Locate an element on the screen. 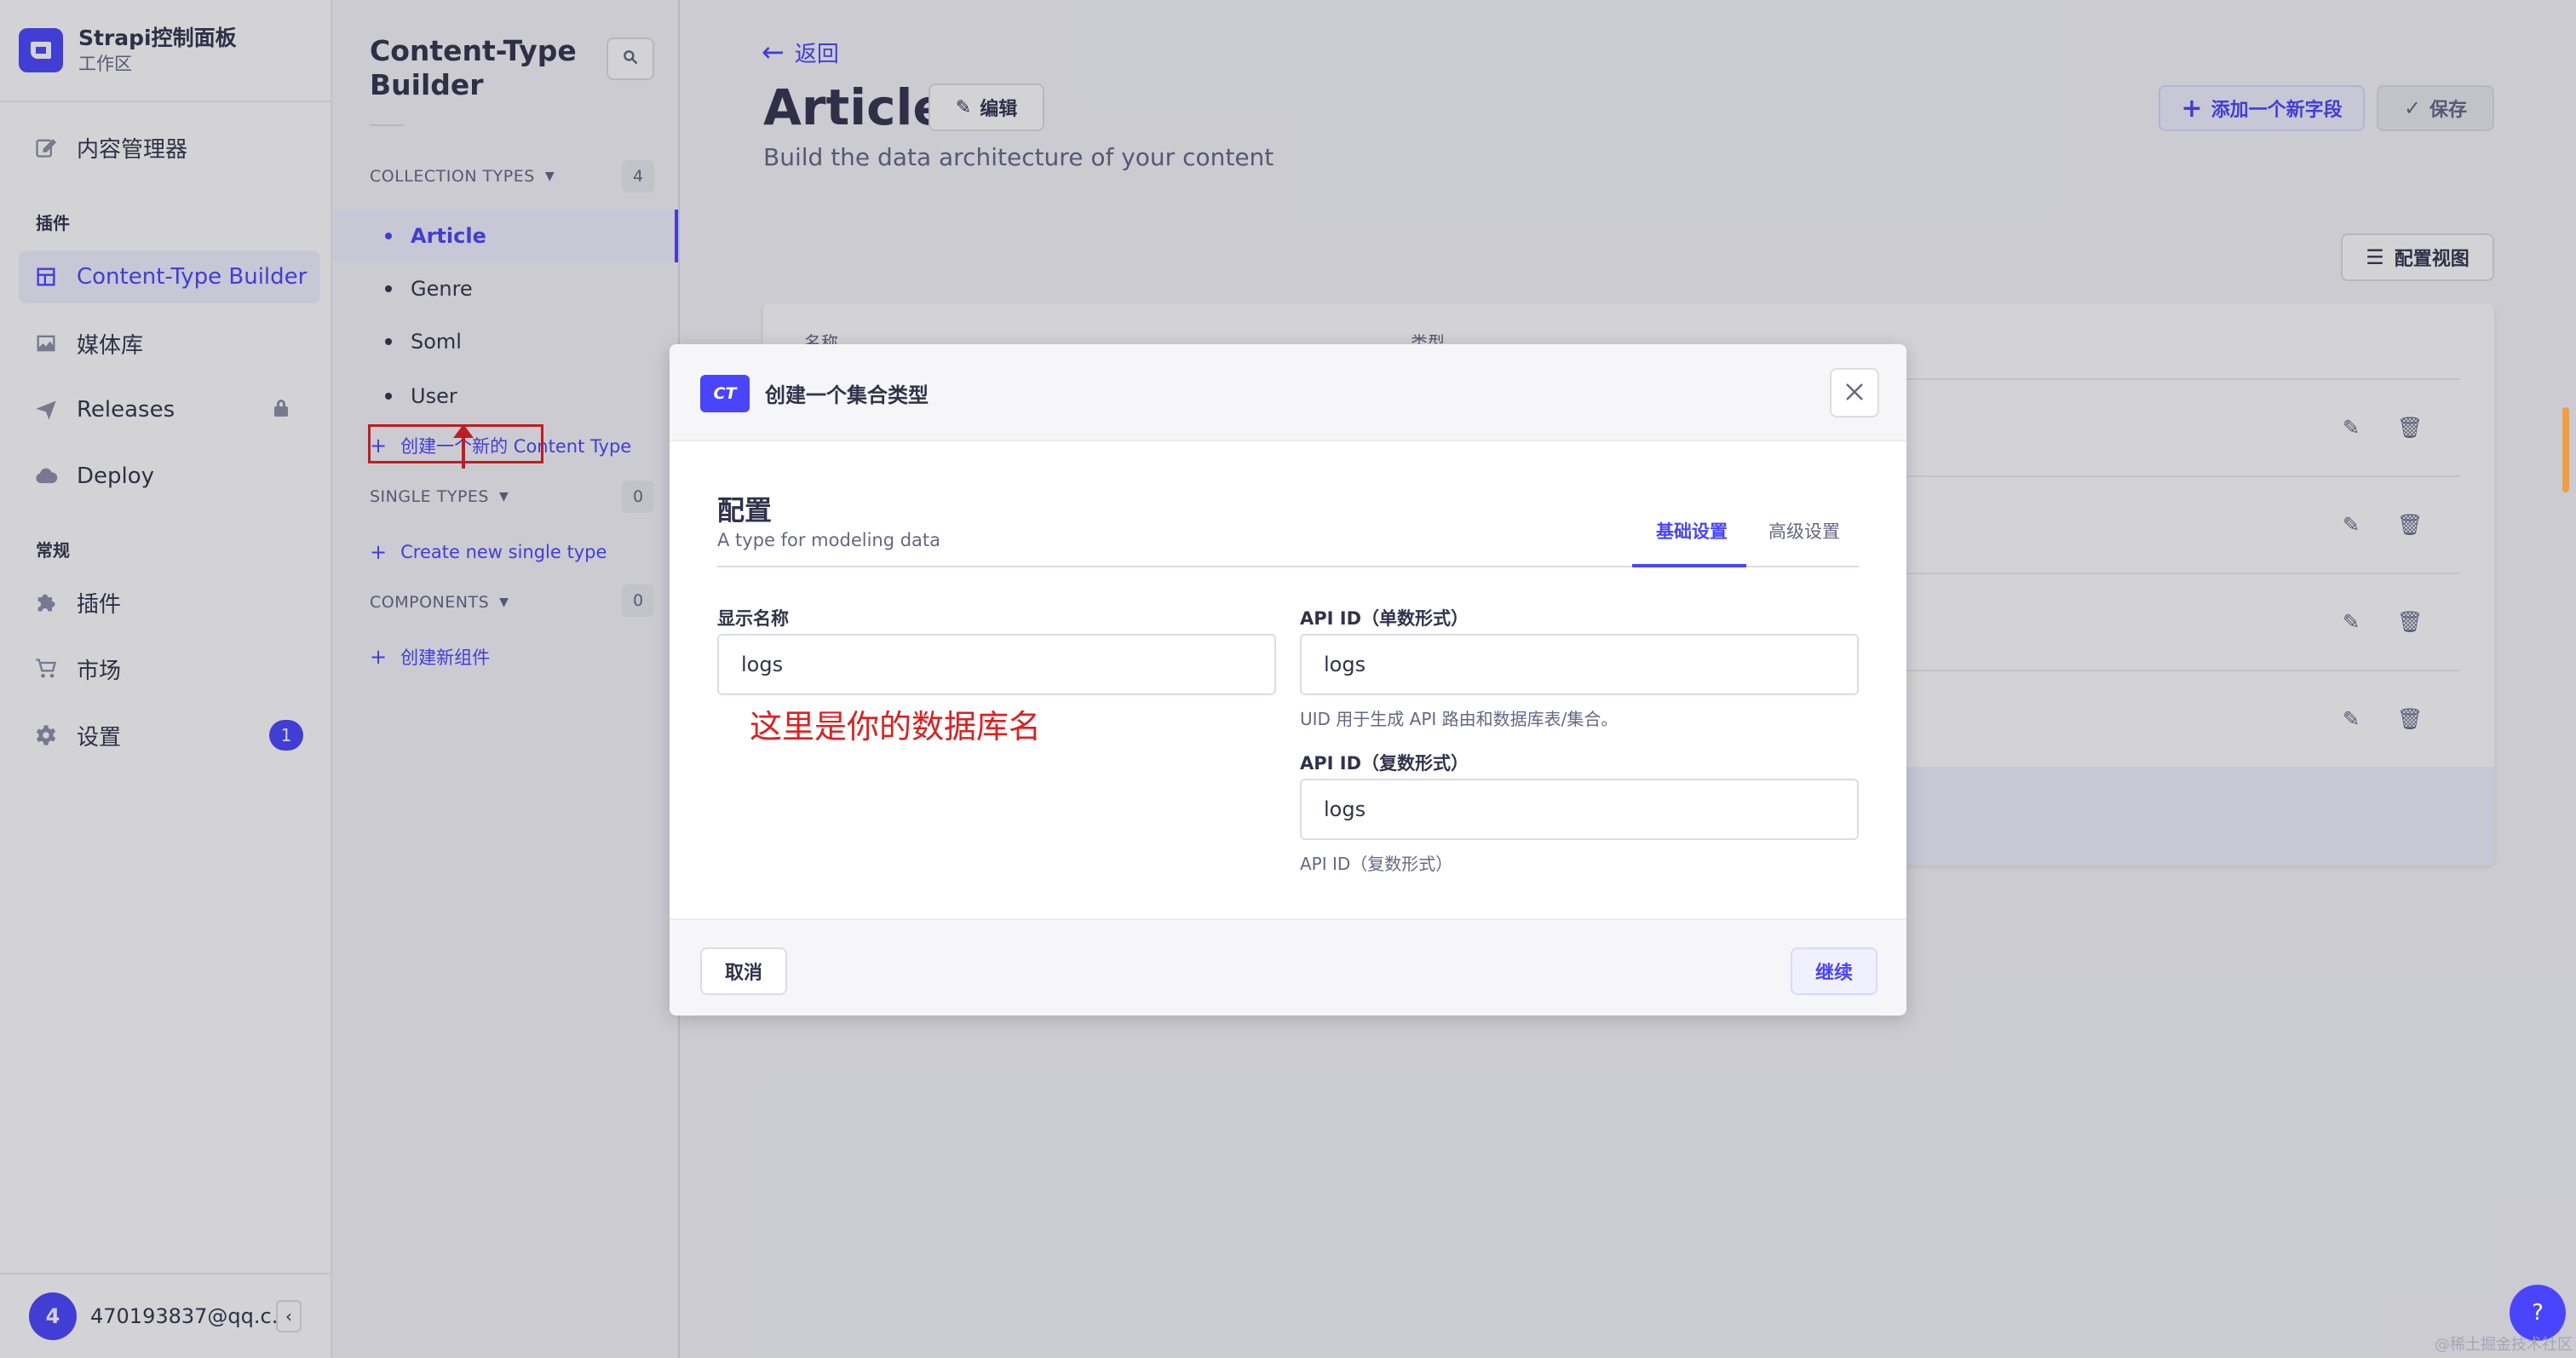 This screenshot has width=2576, height=1358. section-subtitle: A type for modeling data is located at coordinates (829, 540).